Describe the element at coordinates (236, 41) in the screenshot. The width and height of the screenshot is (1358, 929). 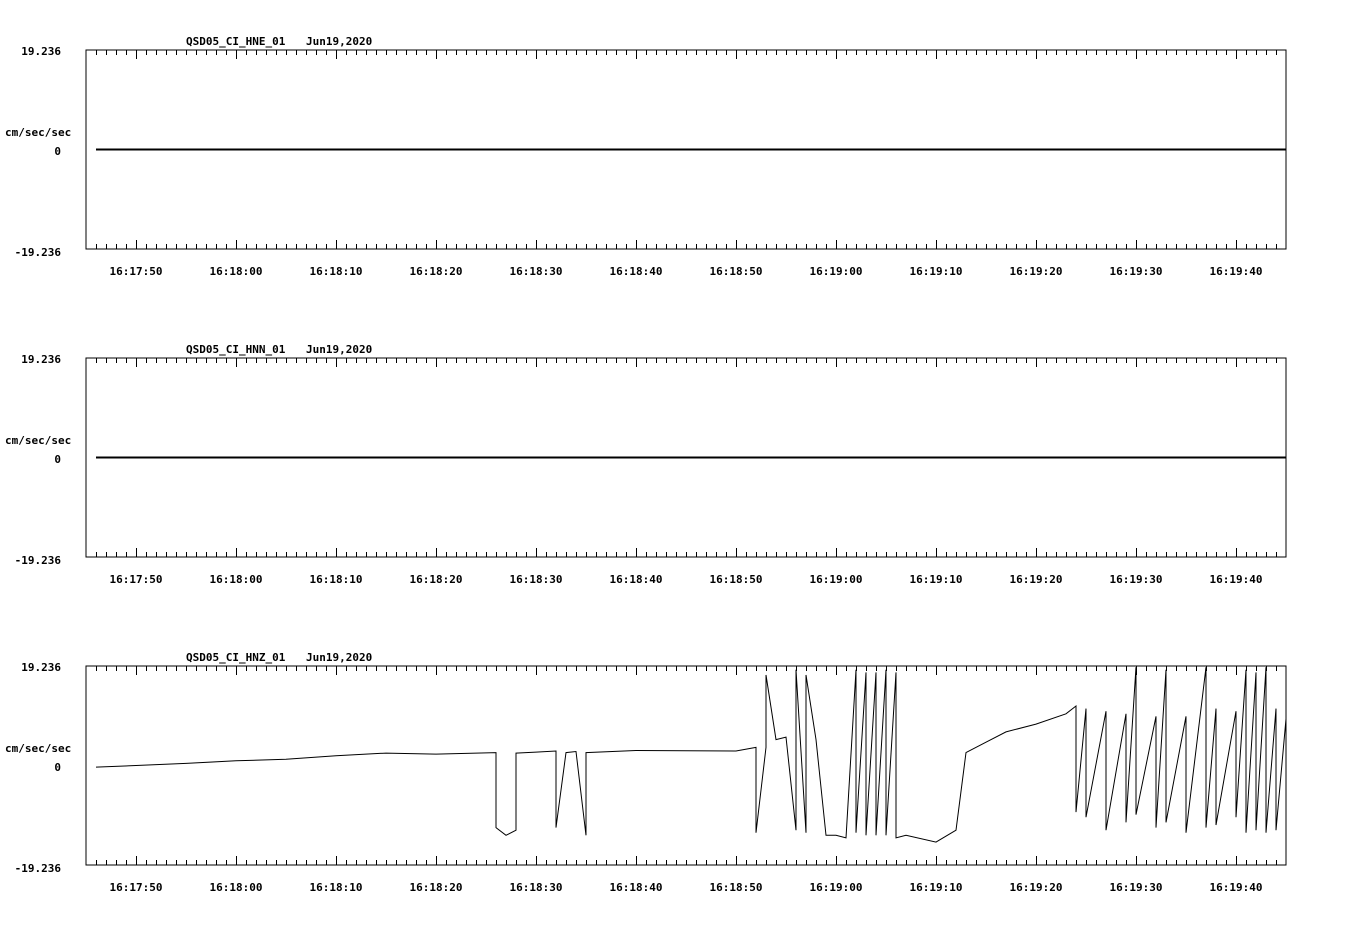
I see `panel-title: QSD05_CI_HNE_01` at that location.